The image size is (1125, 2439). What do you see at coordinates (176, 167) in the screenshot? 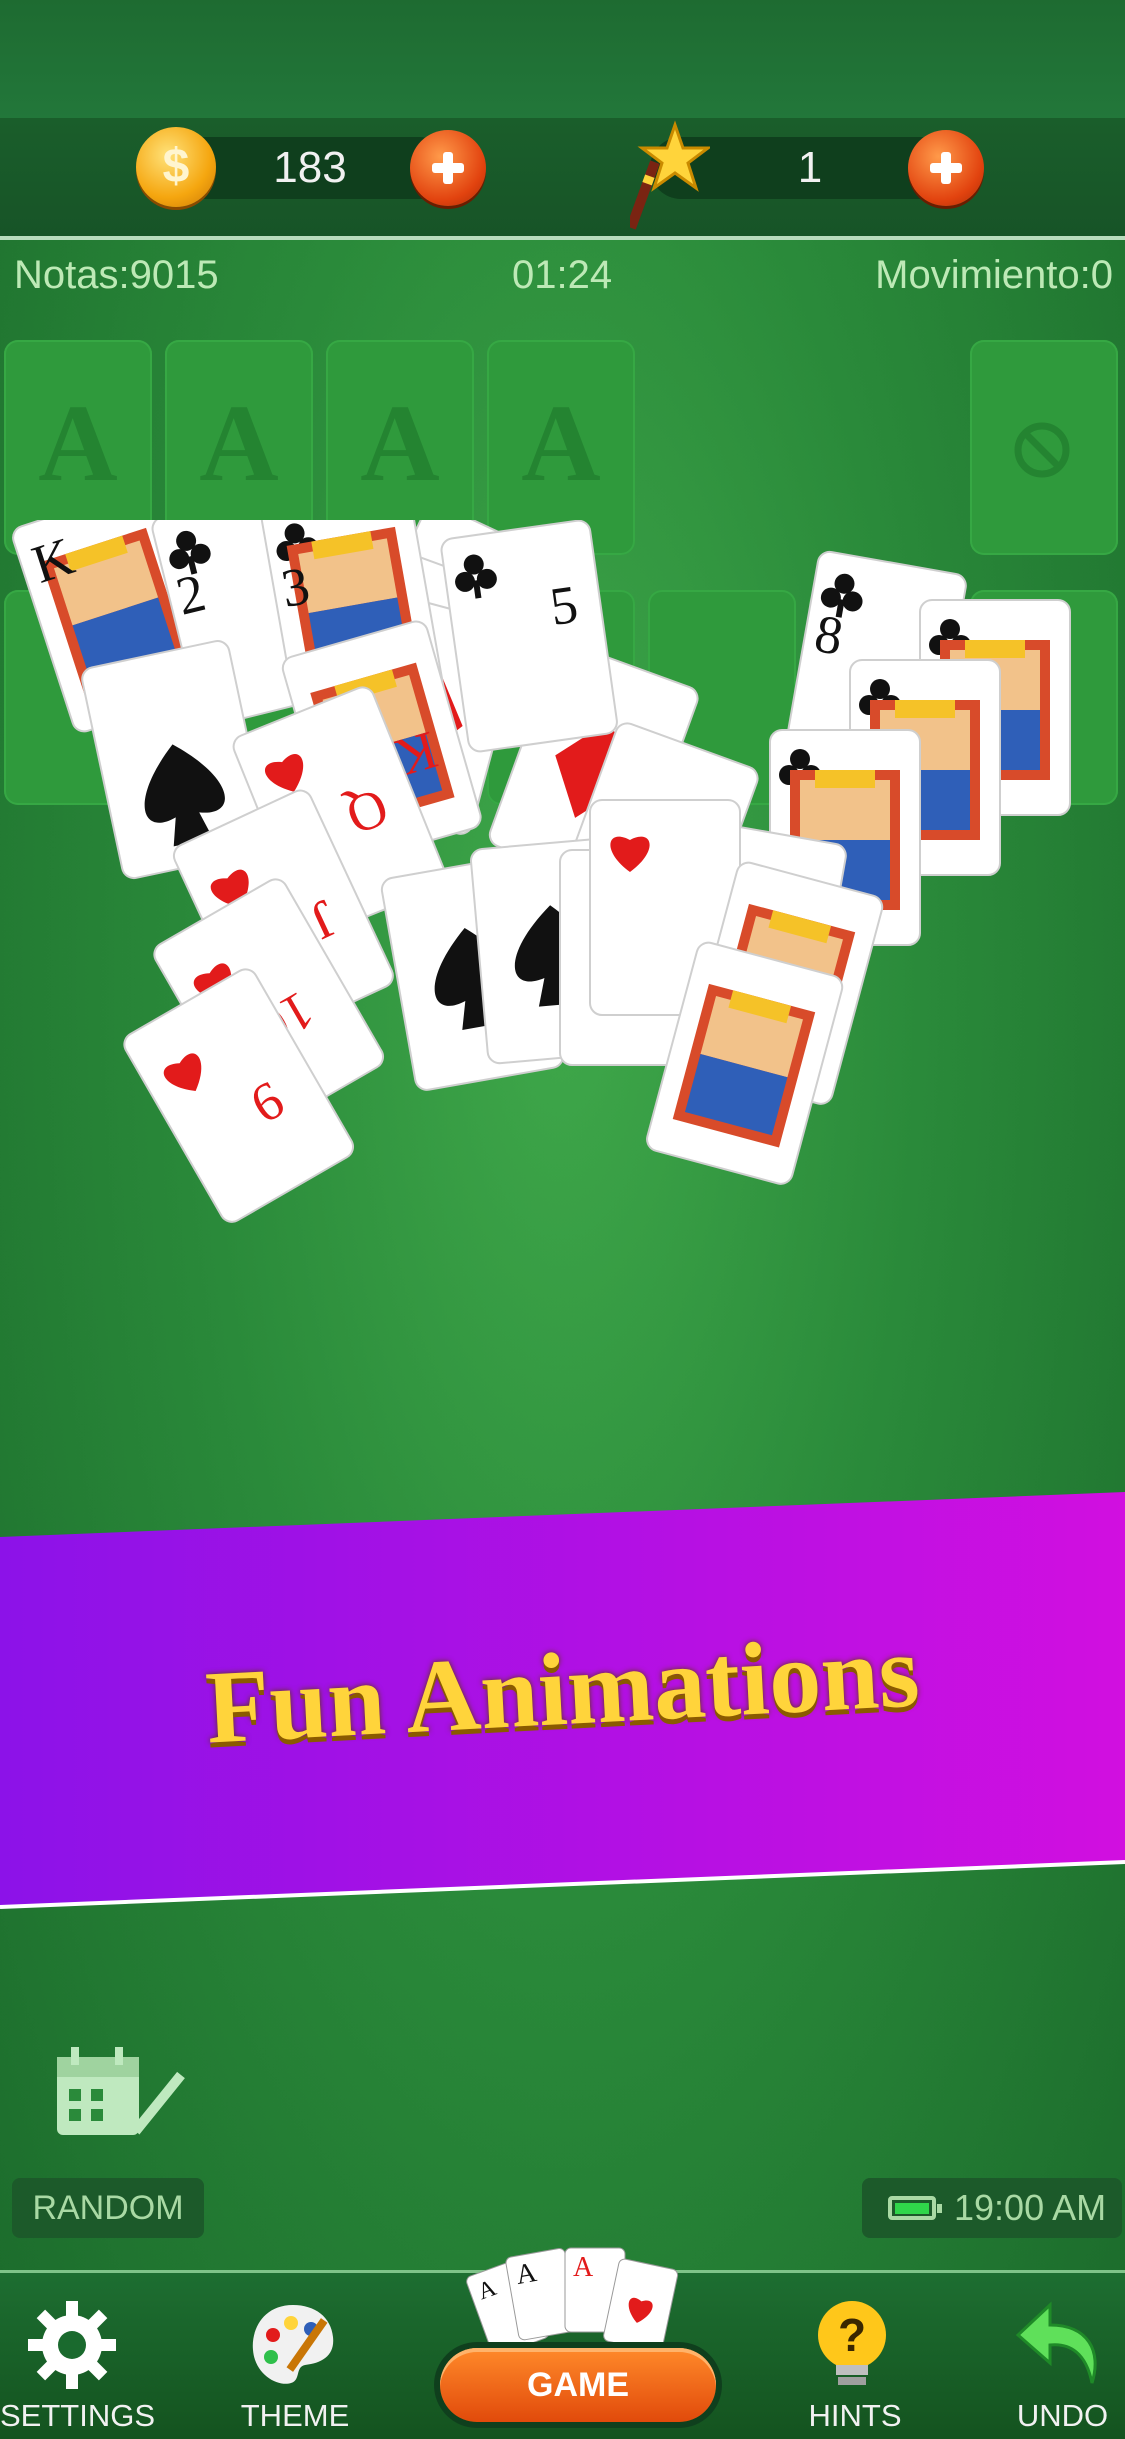
I see `coin-icon: $` at bounding box center [176, 167].